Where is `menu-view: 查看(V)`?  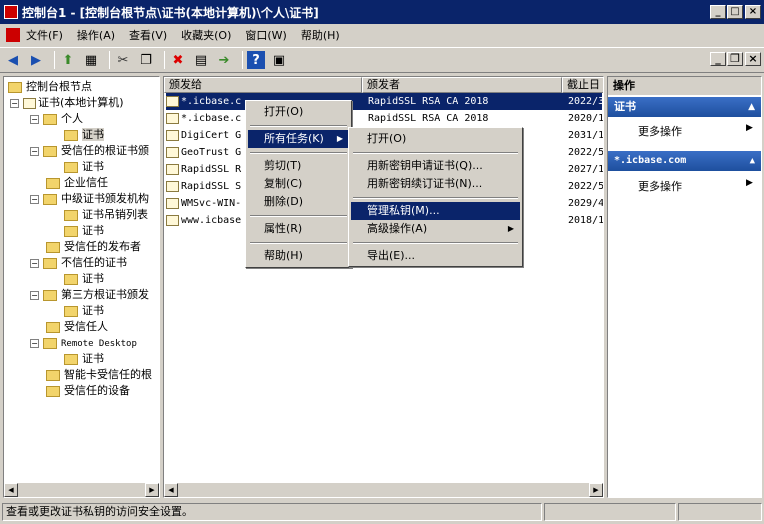 menu-view: 查看(V) is located at coordinates (148, 35).